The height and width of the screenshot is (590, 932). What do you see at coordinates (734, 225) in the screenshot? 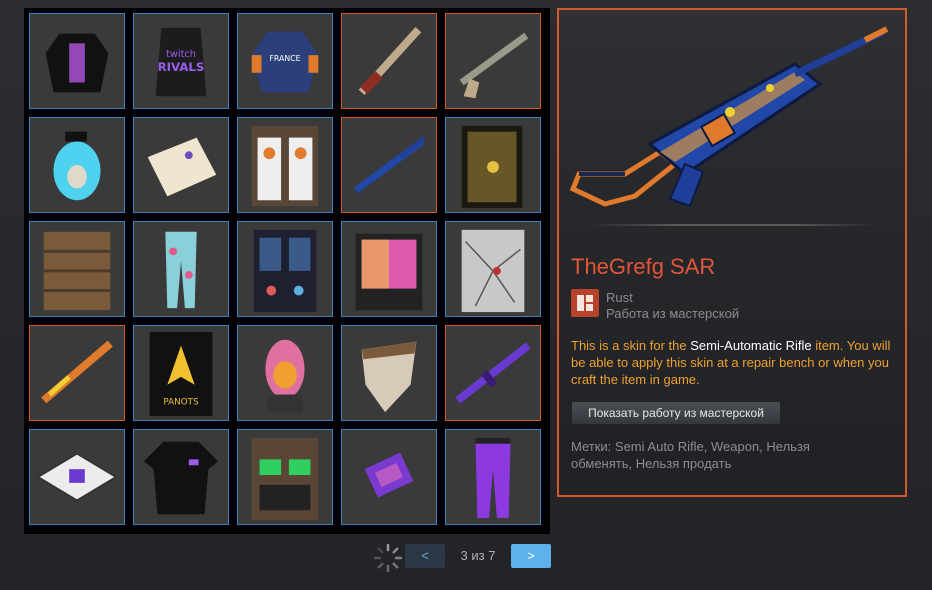
I see `divider` at bounding box center [734, 225].